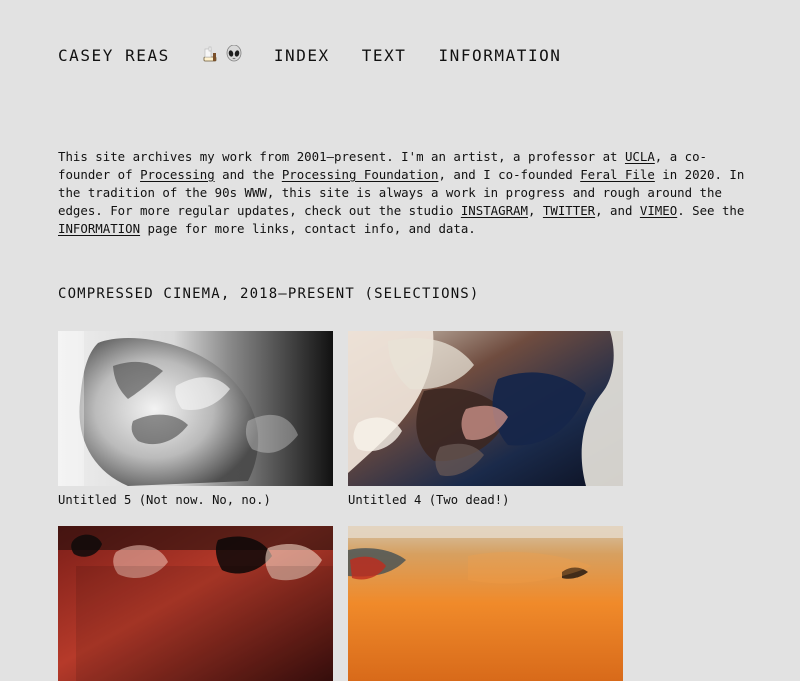 The width and height of the screenshot is (800, 681). Describe the element at coordinates (99, 228) in the screenshot. I see `link-information-page: INFORMATION` at that location.